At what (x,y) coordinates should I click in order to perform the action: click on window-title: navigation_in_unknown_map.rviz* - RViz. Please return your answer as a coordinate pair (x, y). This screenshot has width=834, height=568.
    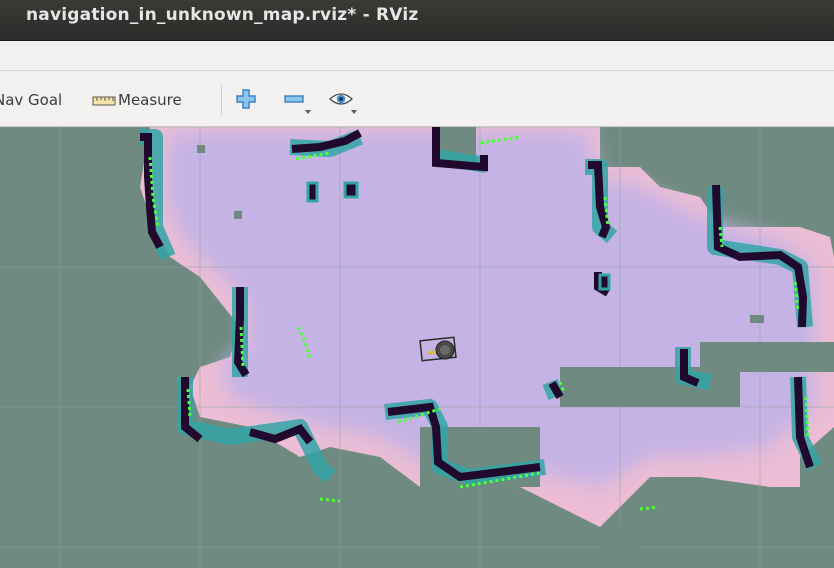
    Looking at the image, I should click on (222, 15).